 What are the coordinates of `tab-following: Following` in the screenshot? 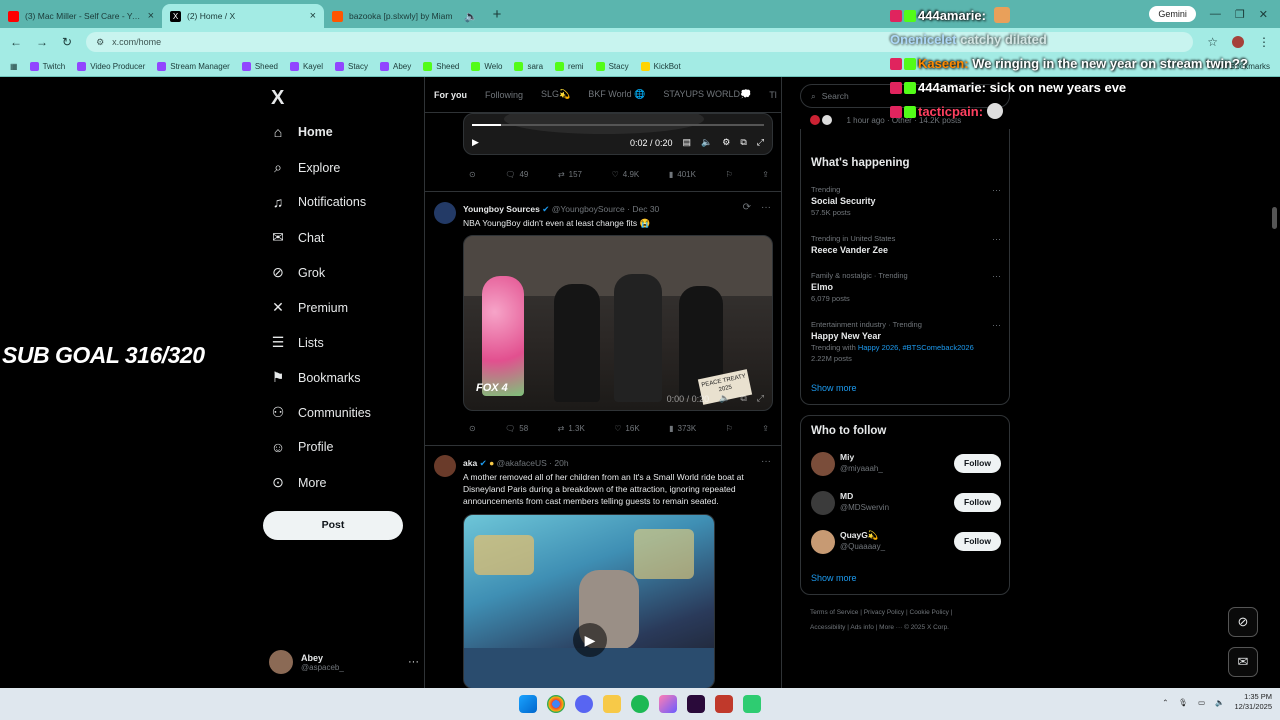 It's located at (504, 95).